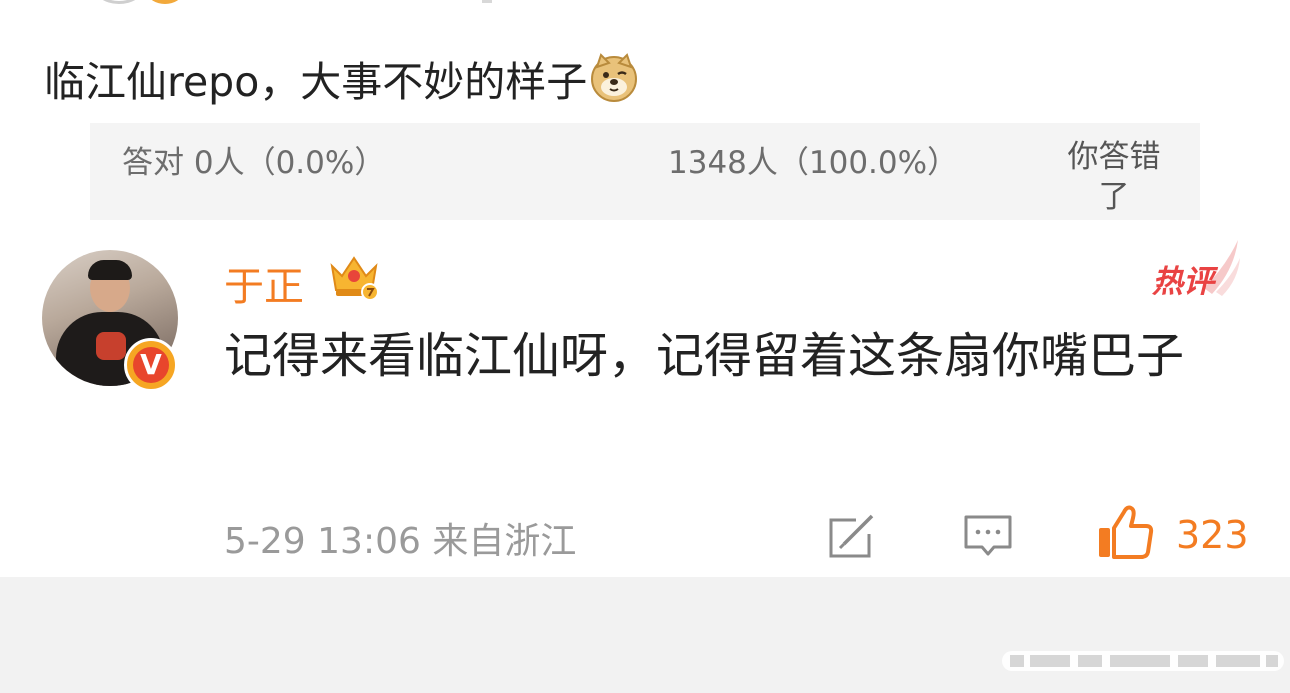 The image size is (1290, 693). What do you see at coordinates (813, 163) in the screenshot?
I see `poll-wrong-count: 1348人（100.0%）` at bounding box center [813, 163].